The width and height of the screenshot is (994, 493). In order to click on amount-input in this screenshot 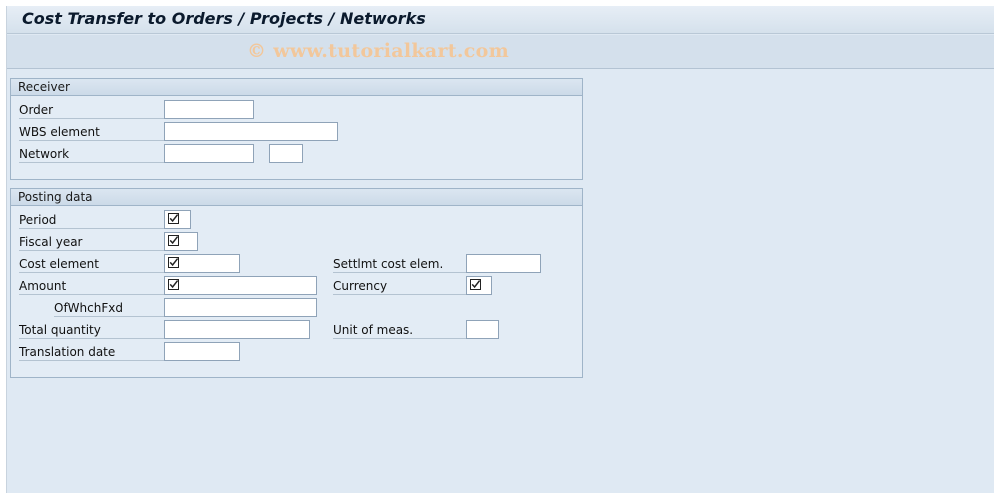, I will do `click(240, 285)`.